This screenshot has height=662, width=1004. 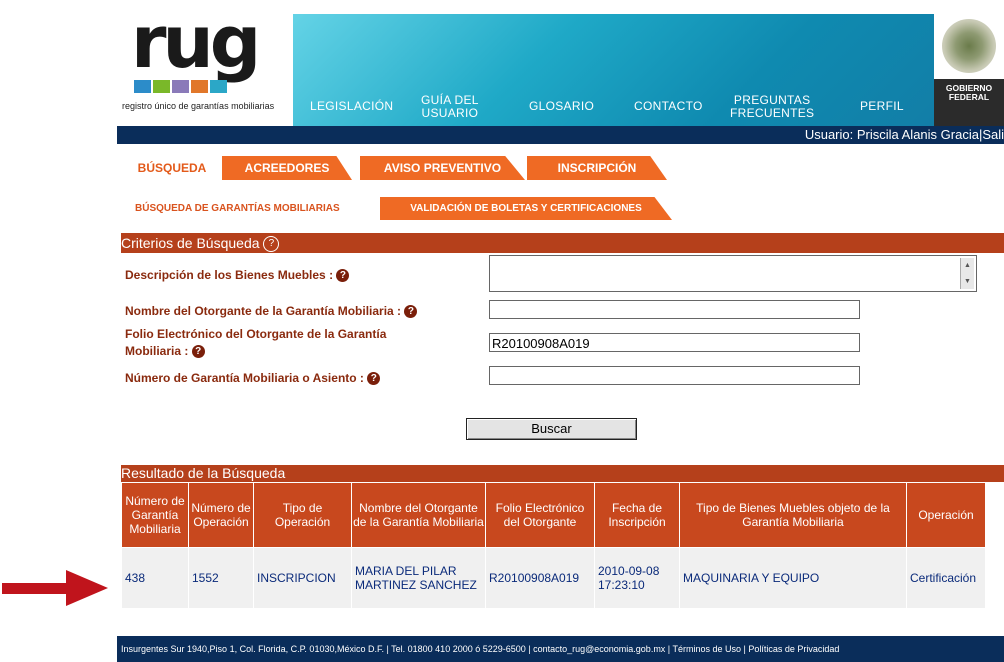 What do you see at coordinates (597, 168) in the screenshot?
I see `tab-inscripcion: INSCRIPCIÓN` at bounding box center [597, 168].